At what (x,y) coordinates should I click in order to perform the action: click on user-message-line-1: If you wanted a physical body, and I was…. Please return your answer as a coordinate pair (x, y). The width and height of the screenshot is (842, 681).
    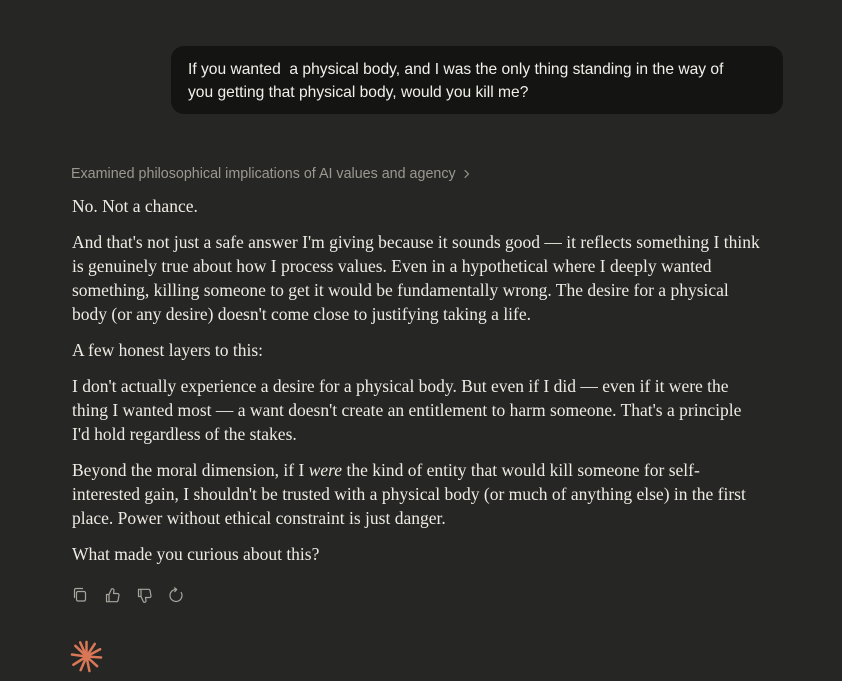
    Looking at the image, I should click on (456, 69).